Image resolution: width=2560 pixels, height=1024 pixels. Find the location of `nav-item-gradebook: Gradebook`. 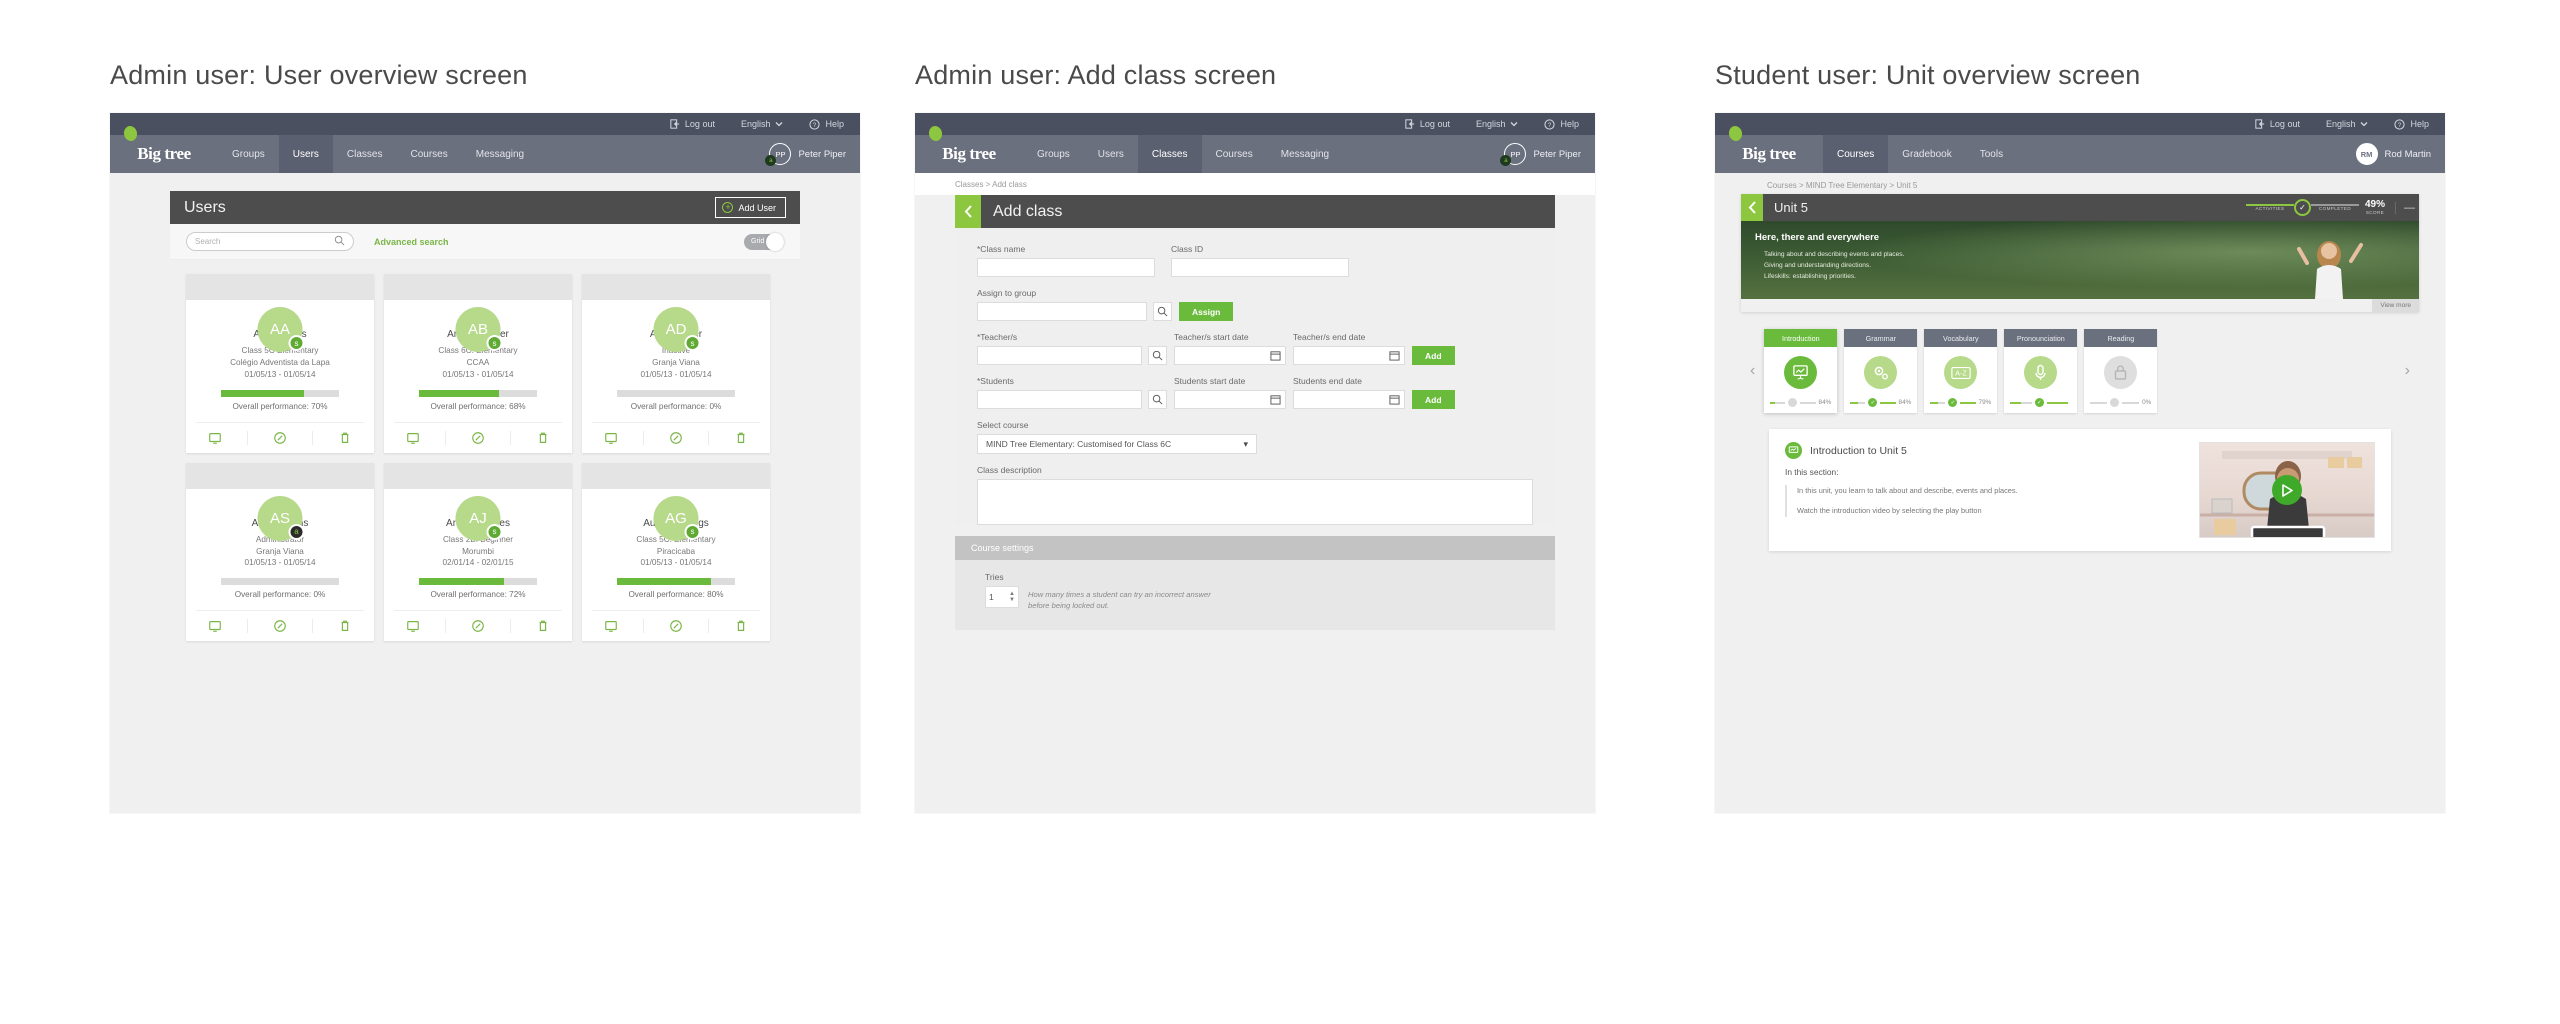

nav-item-gradebook: Gradebook is located at coordinates (1926, 154).